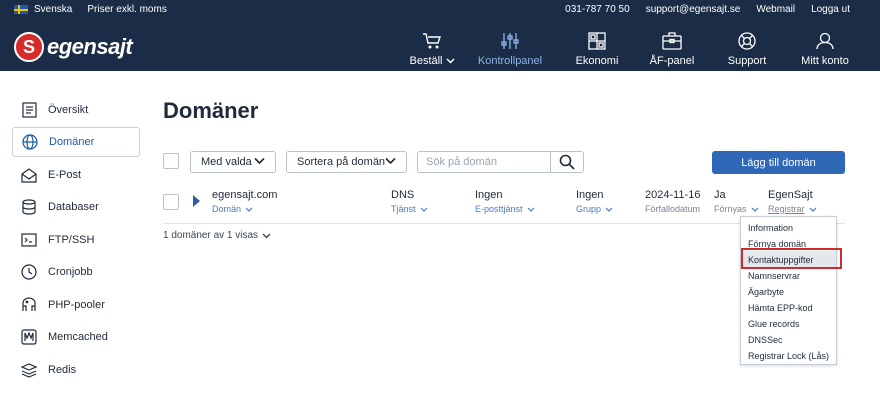  I want to click on group-menu-label: Grupp, so click(589, 209).